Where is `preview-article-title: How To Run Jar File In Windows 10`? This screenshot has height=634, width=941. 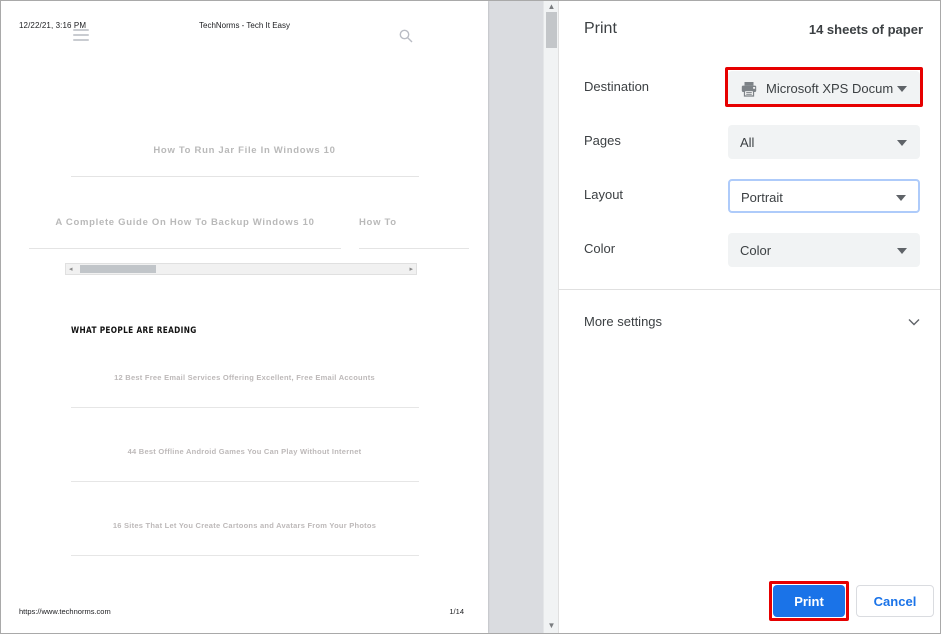 preview-article-title: How To Run Jar File In Windows 10 is located at coordinates (244, 150).